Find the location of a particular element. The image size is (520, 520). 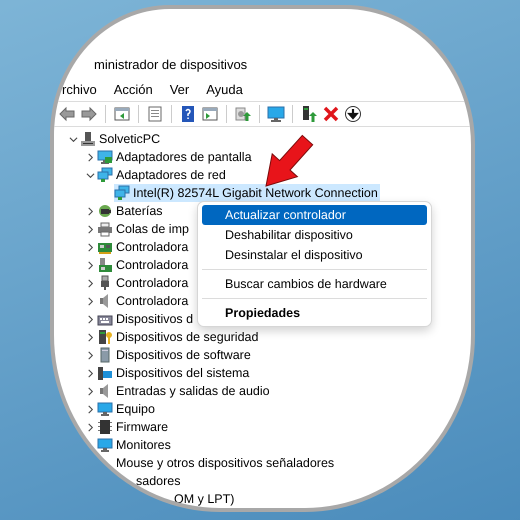

console-tree-icon is located at coordinates (122, 114).